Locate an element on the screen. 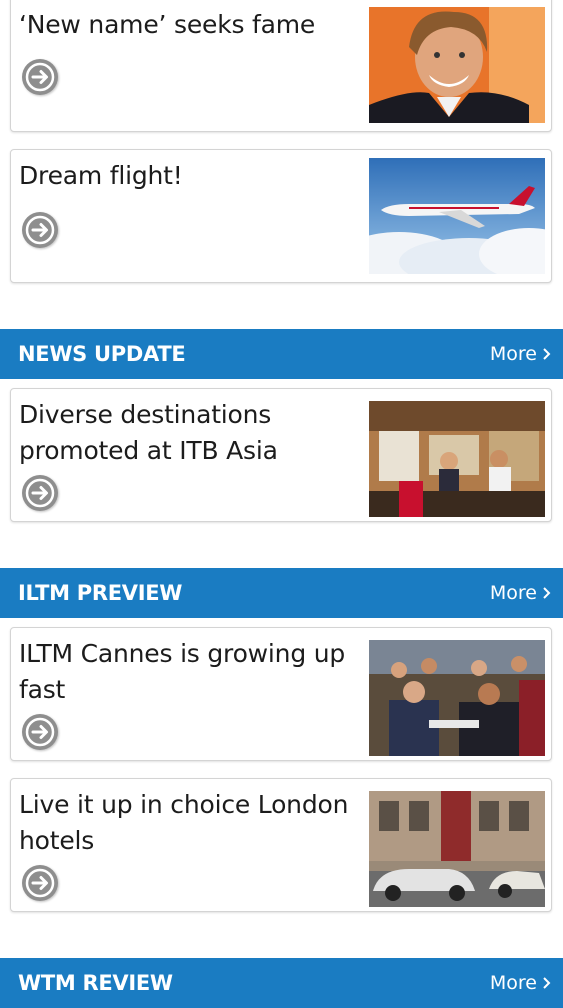 This screenshot has width=563, height=1008. section-header-iltm-preview: ILTM PREVIEW More is located at coordinates (281, 593).